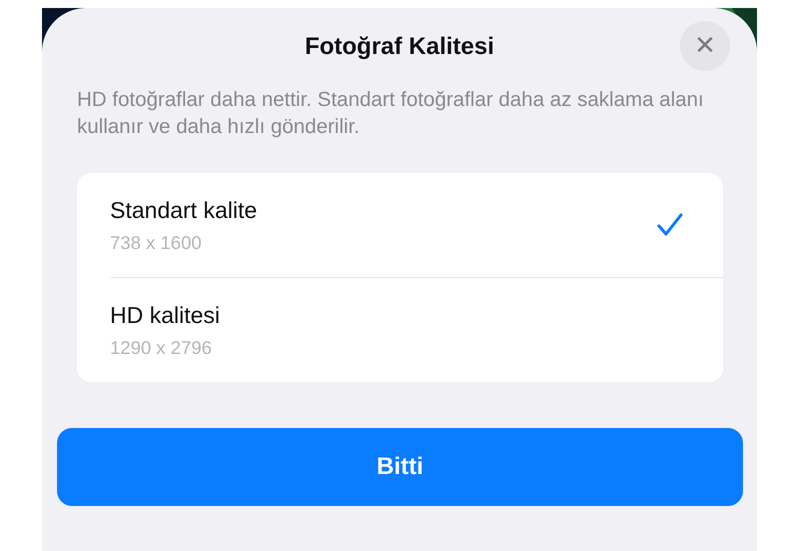 This screenshot has height=551, width=800. I want to click on resolution-text: 1290 x 2796, so click(161, 347).